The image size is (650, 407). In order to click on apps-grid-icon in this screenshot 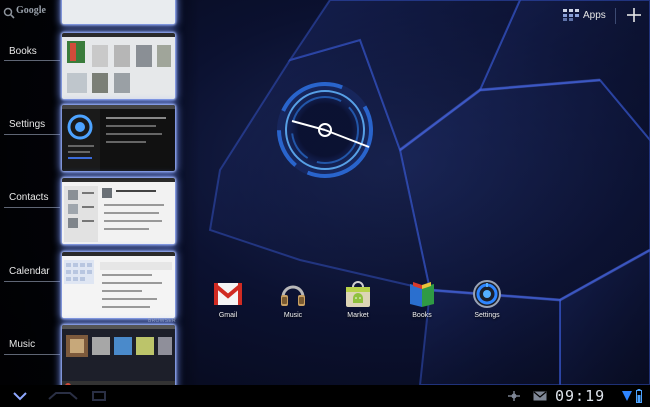, I will do `click(571, 15)`.